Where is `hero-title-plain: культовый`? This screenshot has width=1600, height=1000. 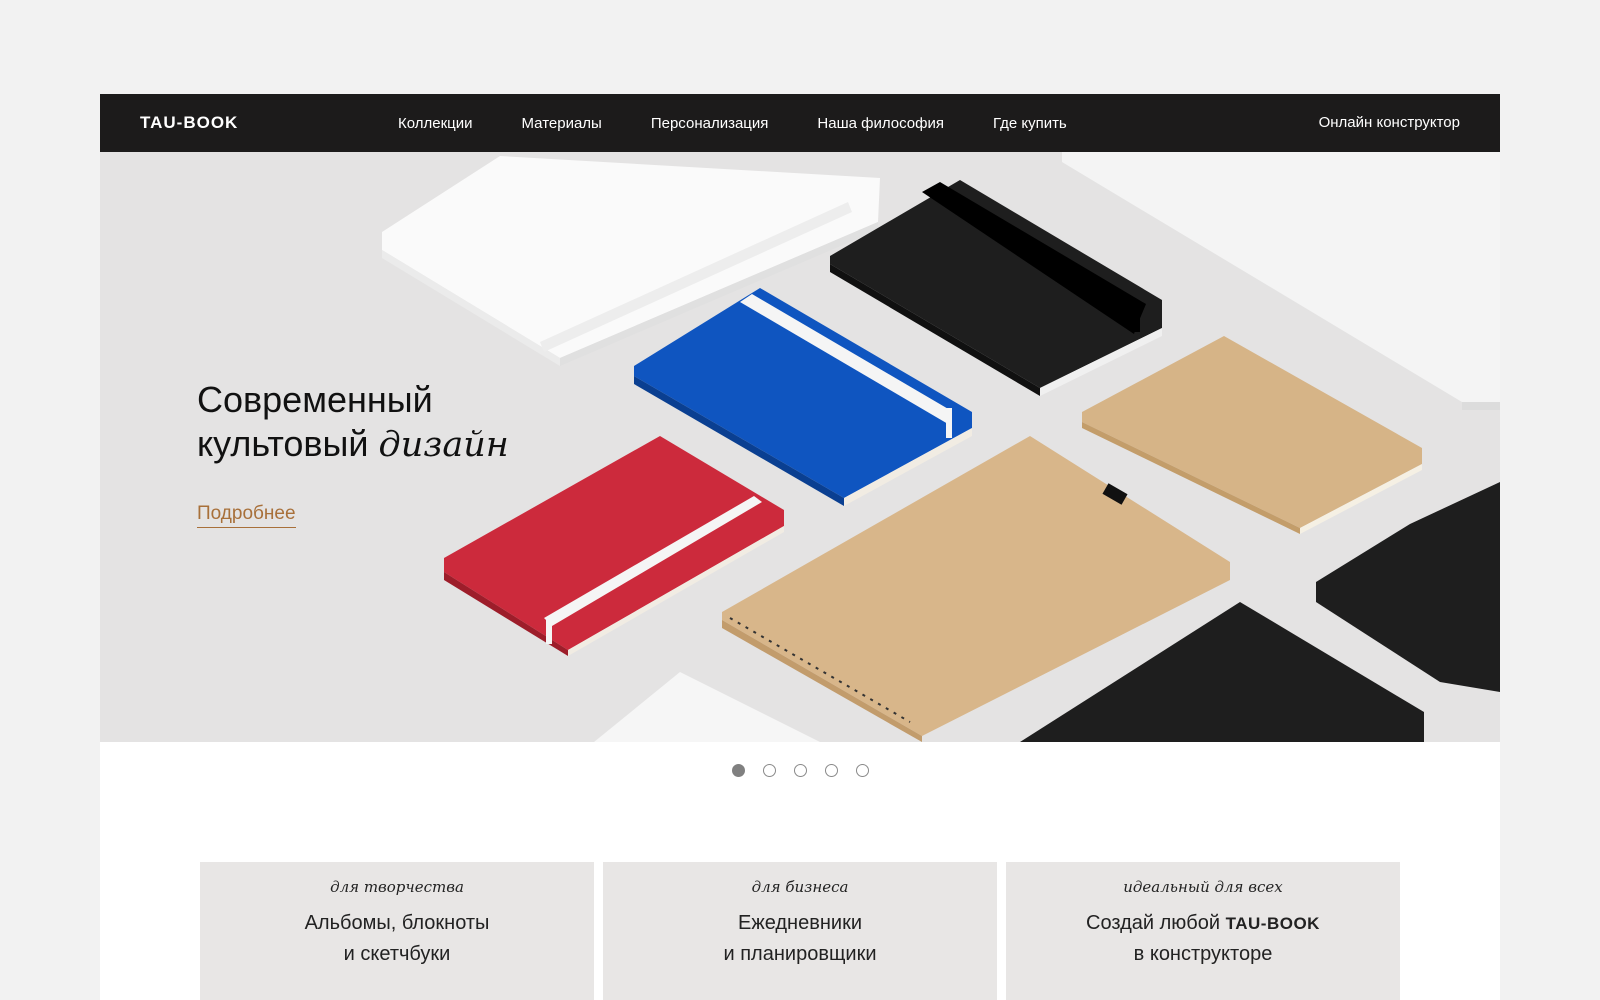 hero-title-plain: культовый is located at coordinates (288, 443).